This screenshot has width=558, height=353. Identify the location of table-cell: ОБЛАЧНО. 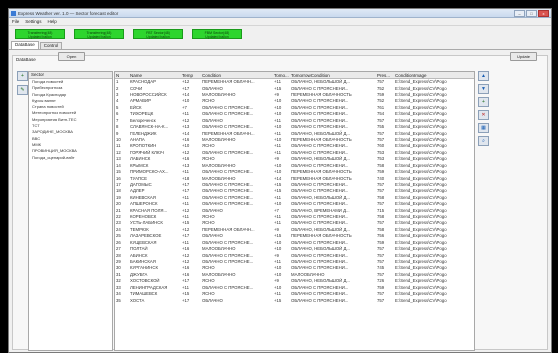
(237, 300).